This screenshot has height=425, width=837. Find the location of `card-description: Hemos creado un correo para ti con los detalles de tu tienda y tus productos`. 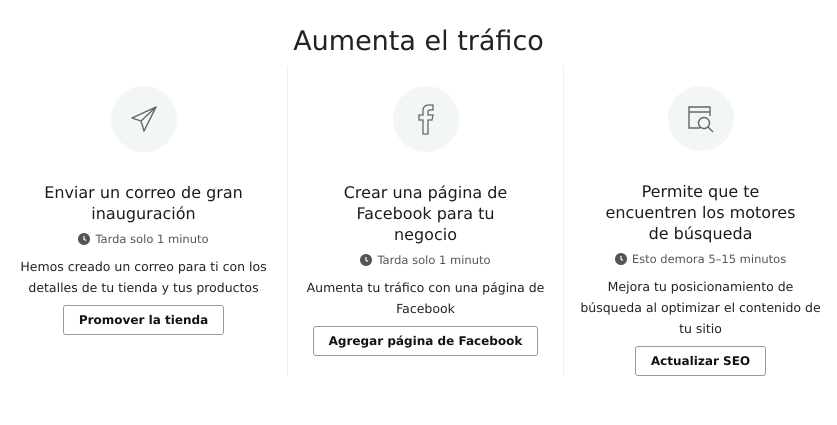

card-description: Hemos creado un correo para ti con los detalles de tu tienda y tus productos is located at coordinates (143, 277).